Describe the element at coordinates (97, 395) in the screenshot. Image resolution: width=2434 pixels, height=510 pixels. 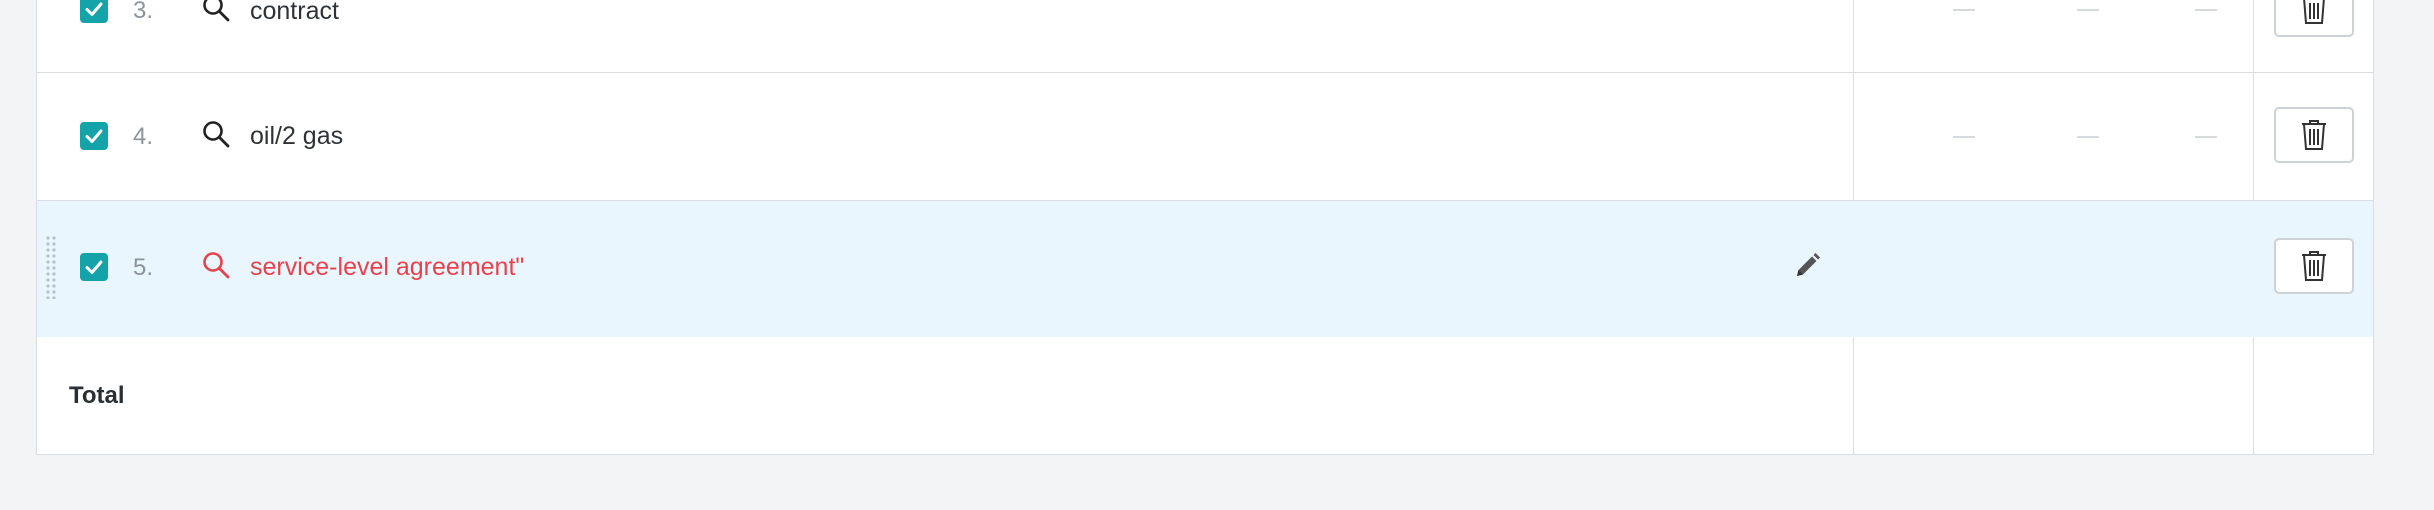
I see `total-label: Total` at that location.